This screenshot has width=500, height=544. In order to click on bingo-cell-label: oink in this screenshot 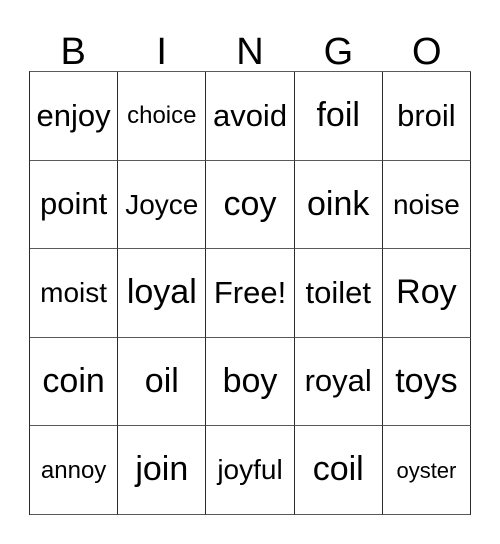, I will do `click(338, 203)`.